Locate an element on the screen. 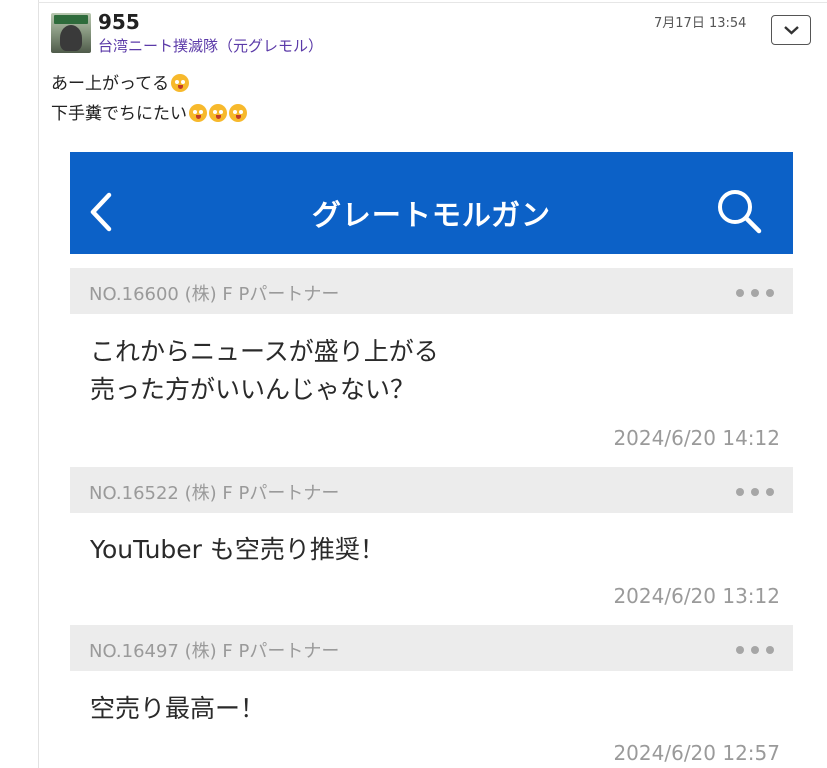 The image size is (827, 768). message-timestamp: 2024/6/20 14:12 is located at coordinates (696, 438).